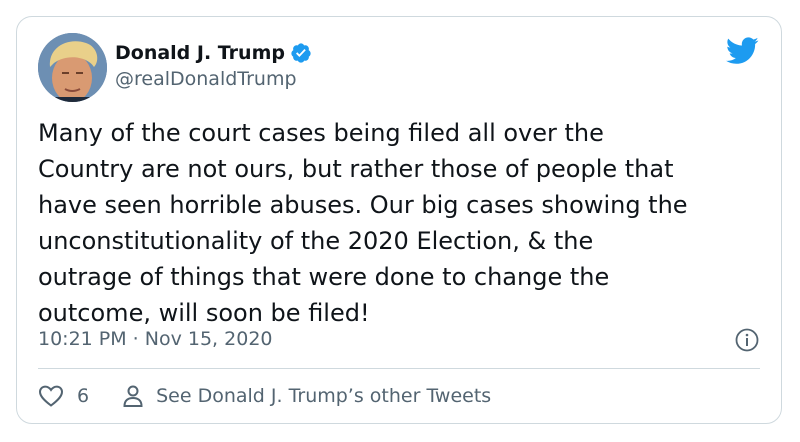 This screenshot has width=800, height=442. I want to click on author-row: Donald J. Trump, so click(213, 53).